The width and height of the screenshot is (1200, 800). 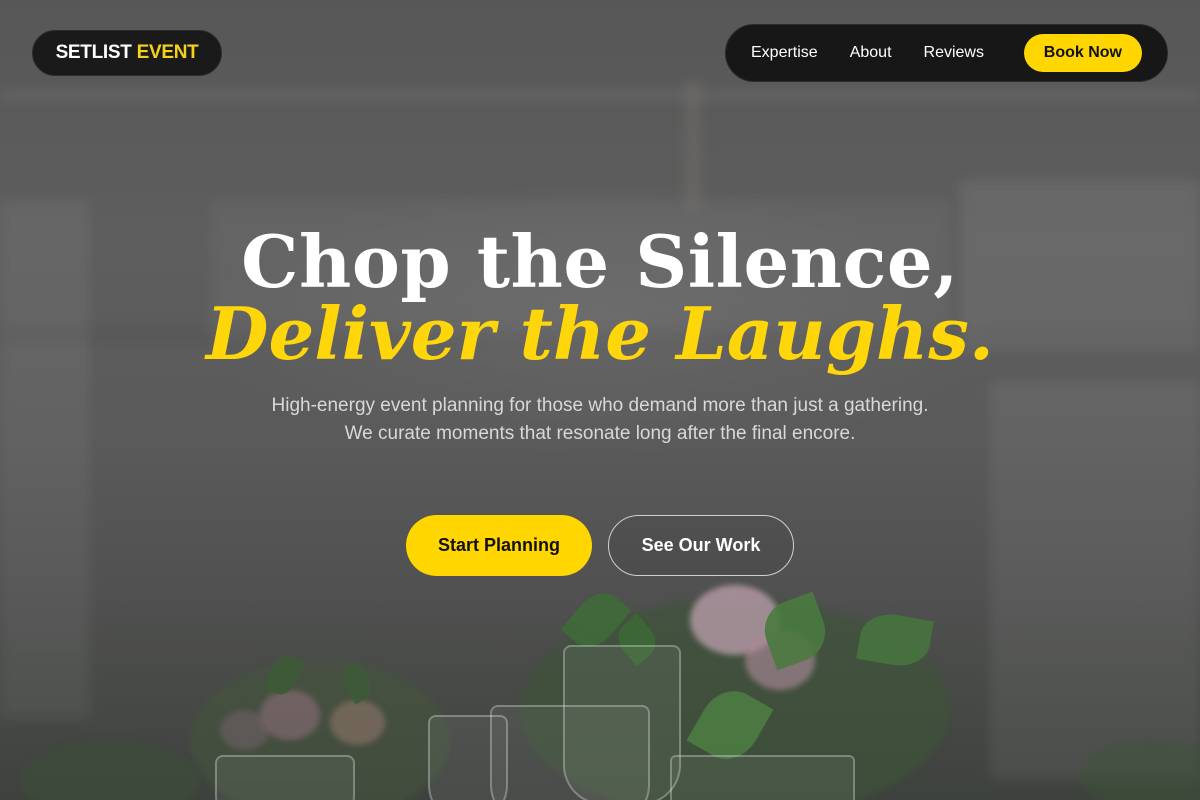 I want to click on main-navigation: Expertise About Reviews Book Now, so click(x=946, y=53).